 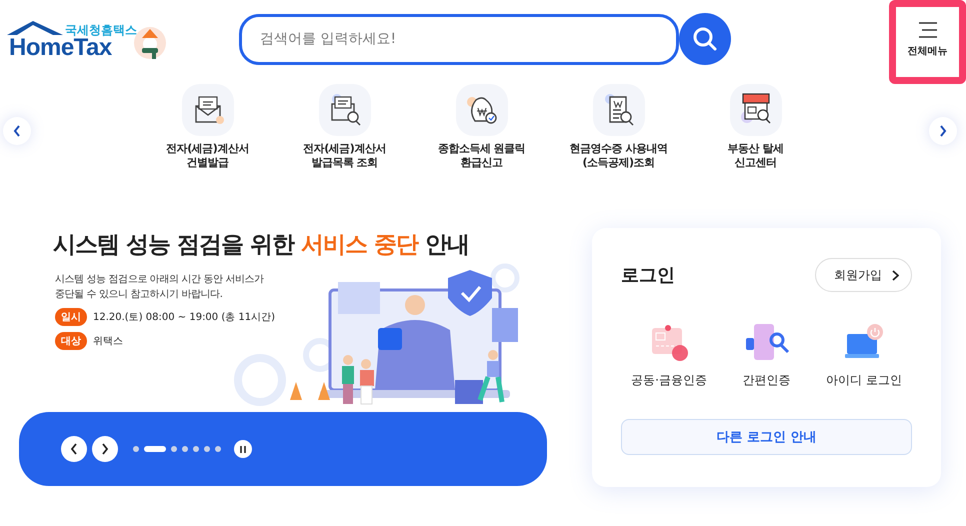 I want to click on login-option: 공동·금융인증, so click(x=669, y=354).